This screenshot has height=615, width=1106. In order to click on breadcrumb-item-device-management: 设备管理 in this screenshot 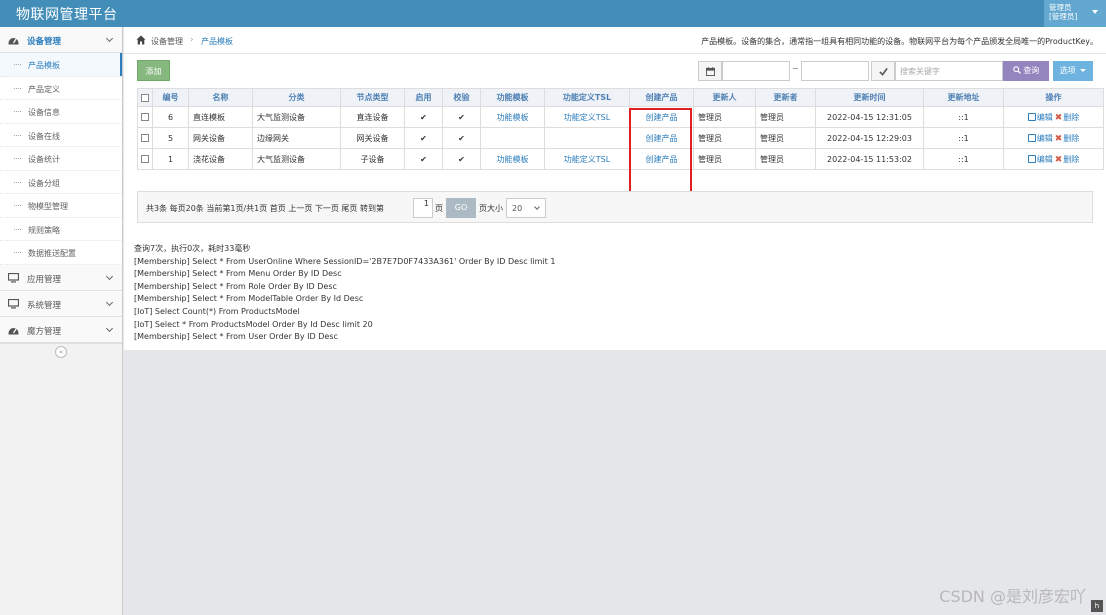, I will do `click(167, 41)`.